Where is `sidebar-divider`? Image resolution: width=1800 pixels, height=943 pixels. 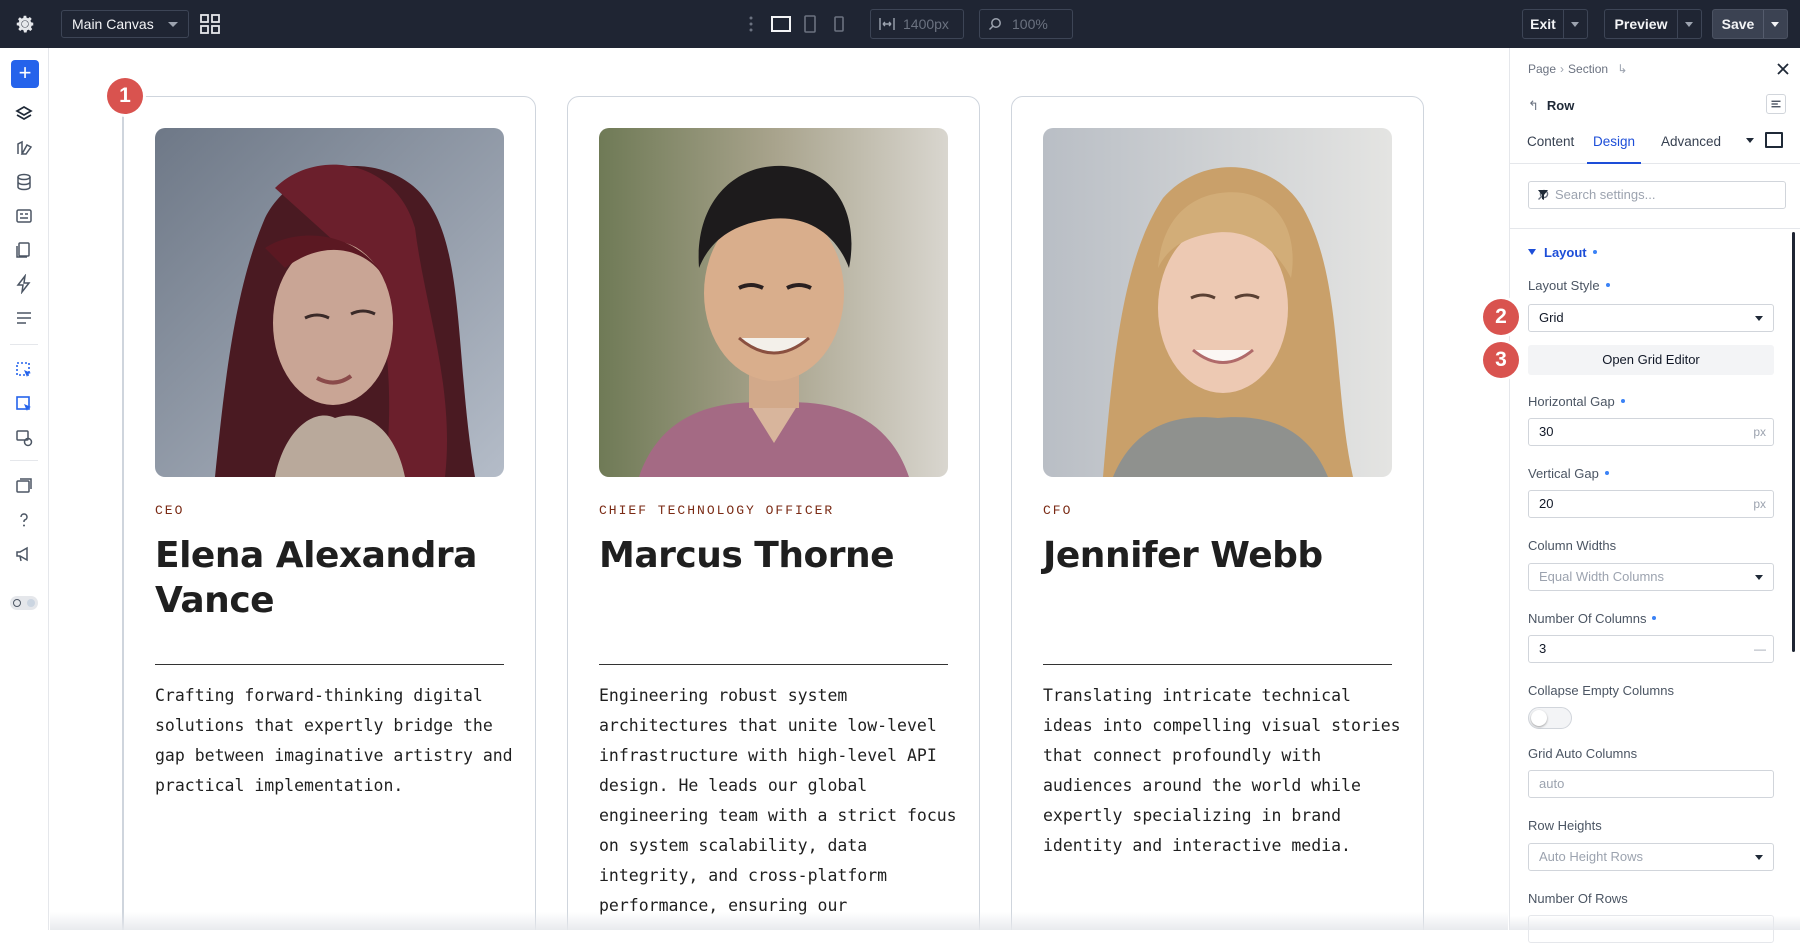
sidebar-divider is located at coordinates (24, 344).